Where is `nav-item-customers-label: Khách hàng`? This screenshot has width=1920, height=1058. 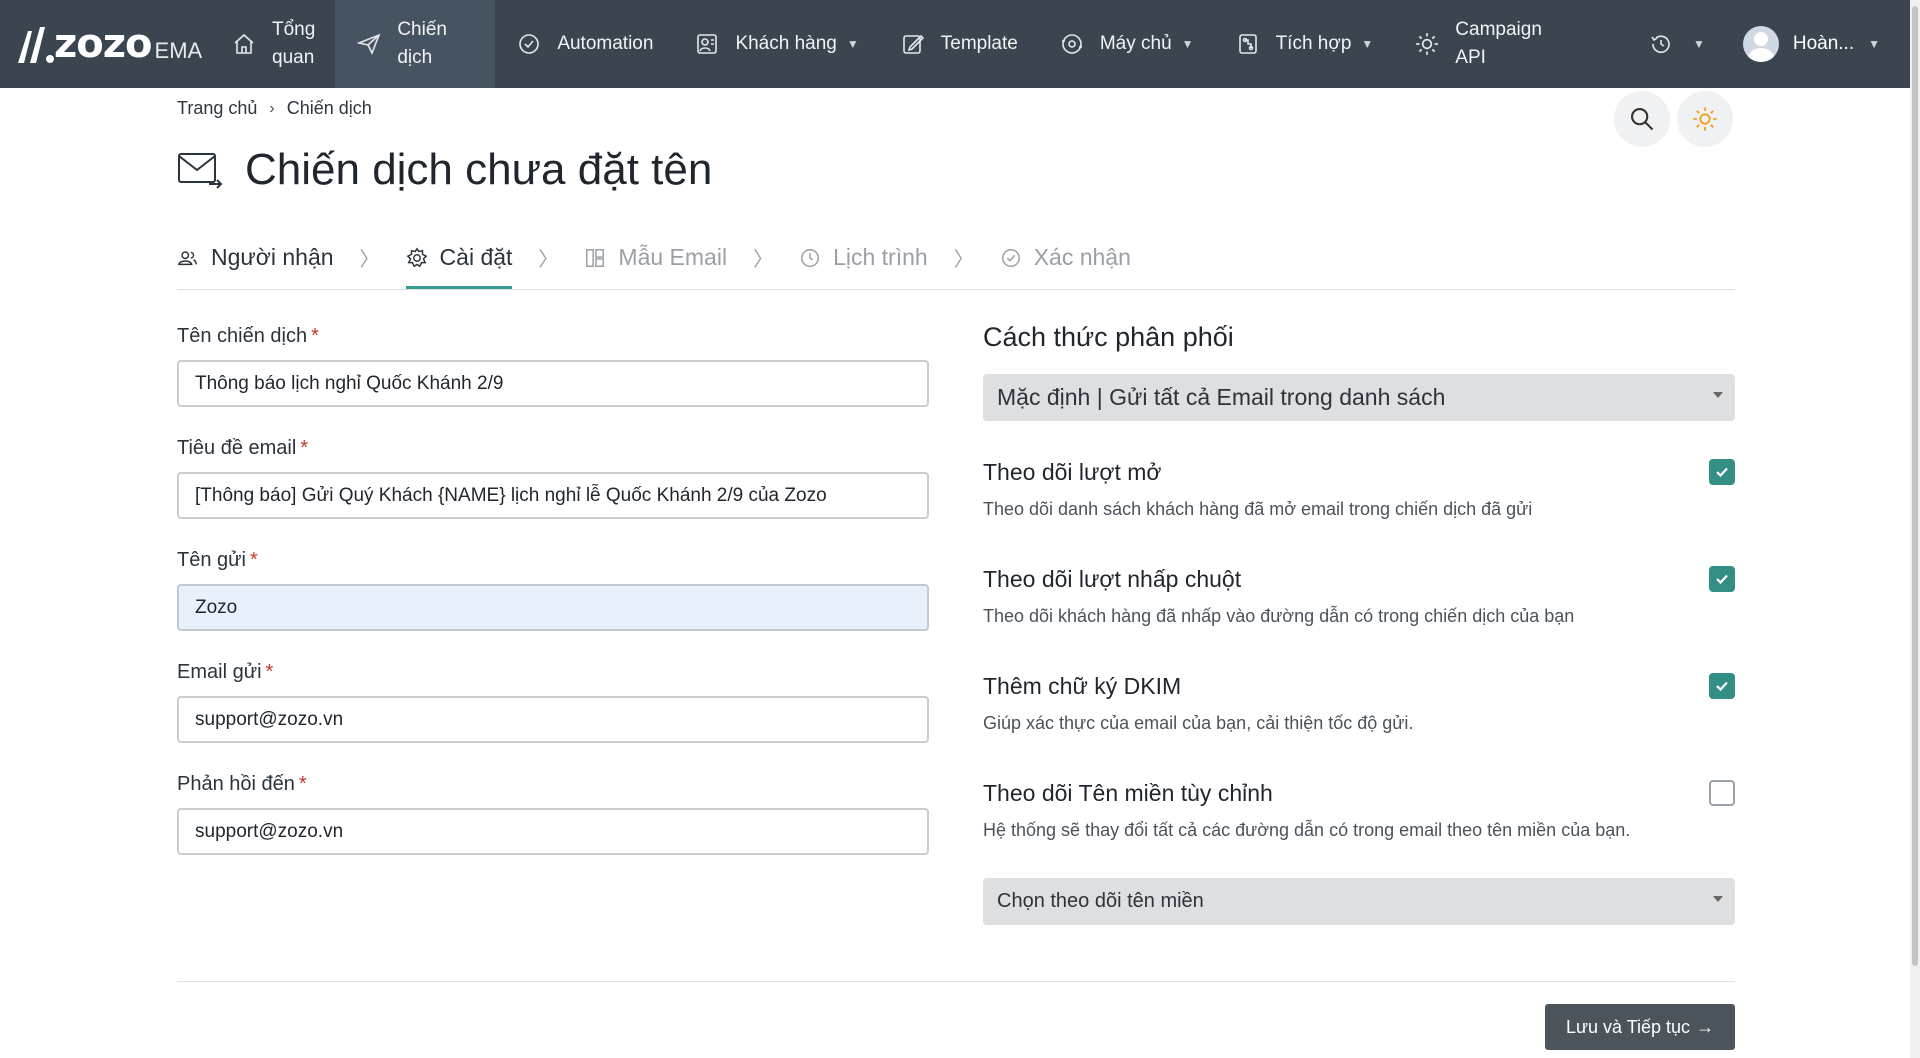
nav-item-customers-label: Khách hàng is located at coordinates (786, 43).